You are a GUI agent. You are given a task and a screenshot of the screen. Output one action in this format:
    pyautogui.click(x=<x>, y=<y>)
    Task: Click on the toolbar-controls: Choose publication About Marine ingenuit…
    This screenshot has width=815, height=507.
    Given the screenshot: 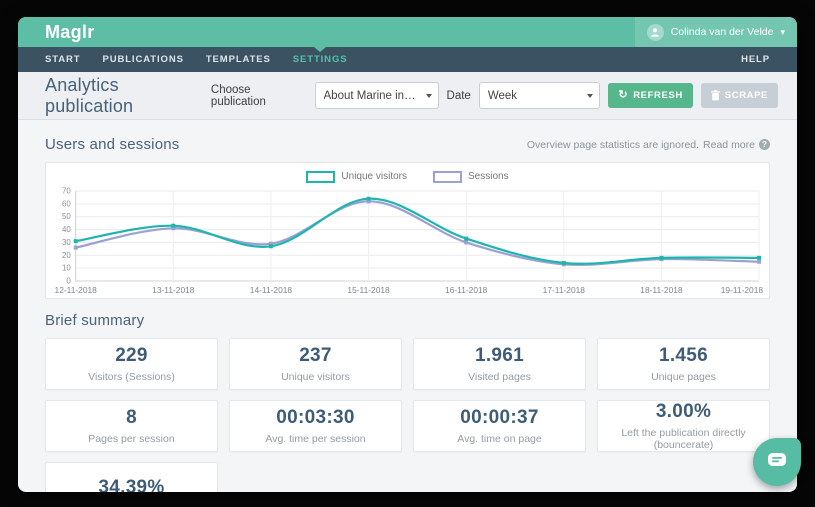 What is the action you would take?
    pyautogui.click(x=494, y=95)
    